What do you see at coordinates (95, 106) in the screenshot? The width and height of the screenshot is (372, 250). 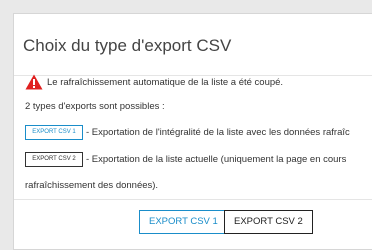 I see `export-types-intro: 2 types d'exports sont possibles :` at bounding box center [95, 106].